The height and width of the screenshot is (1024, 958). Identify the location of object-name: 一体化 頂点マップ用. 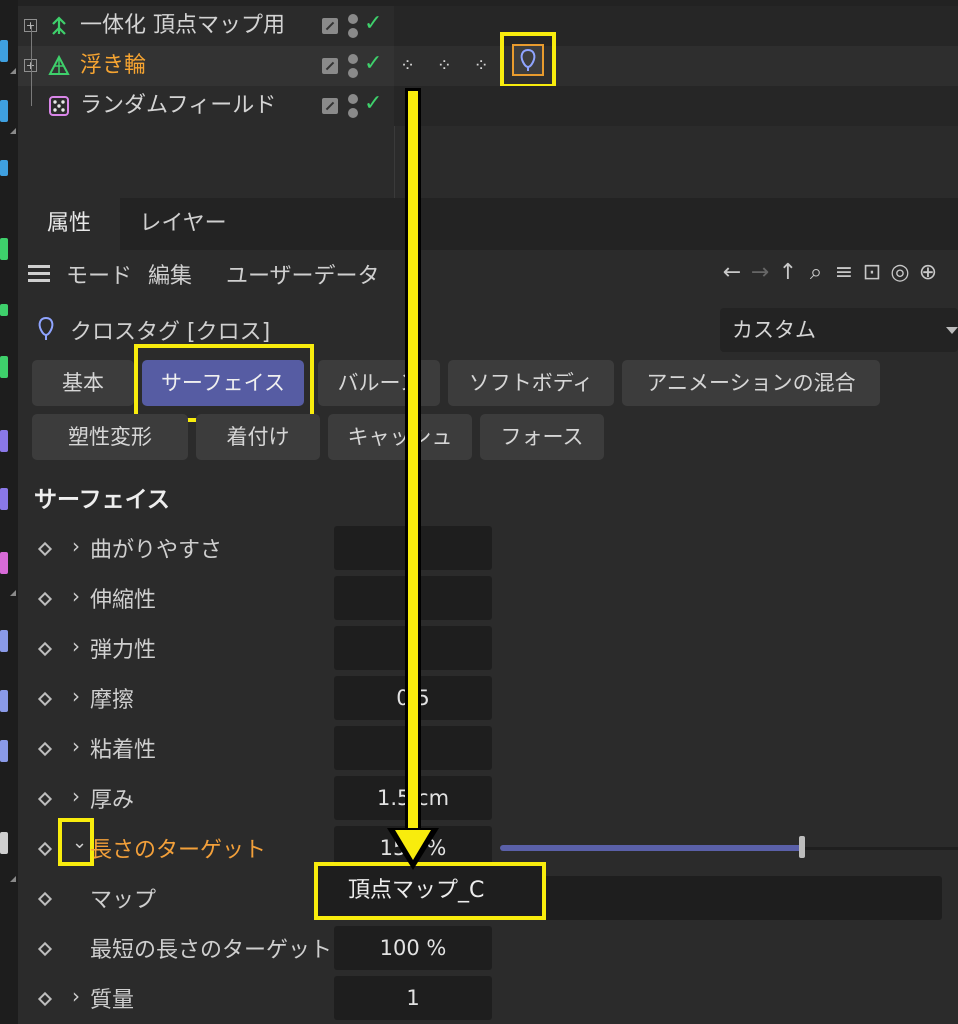
(182, 26).